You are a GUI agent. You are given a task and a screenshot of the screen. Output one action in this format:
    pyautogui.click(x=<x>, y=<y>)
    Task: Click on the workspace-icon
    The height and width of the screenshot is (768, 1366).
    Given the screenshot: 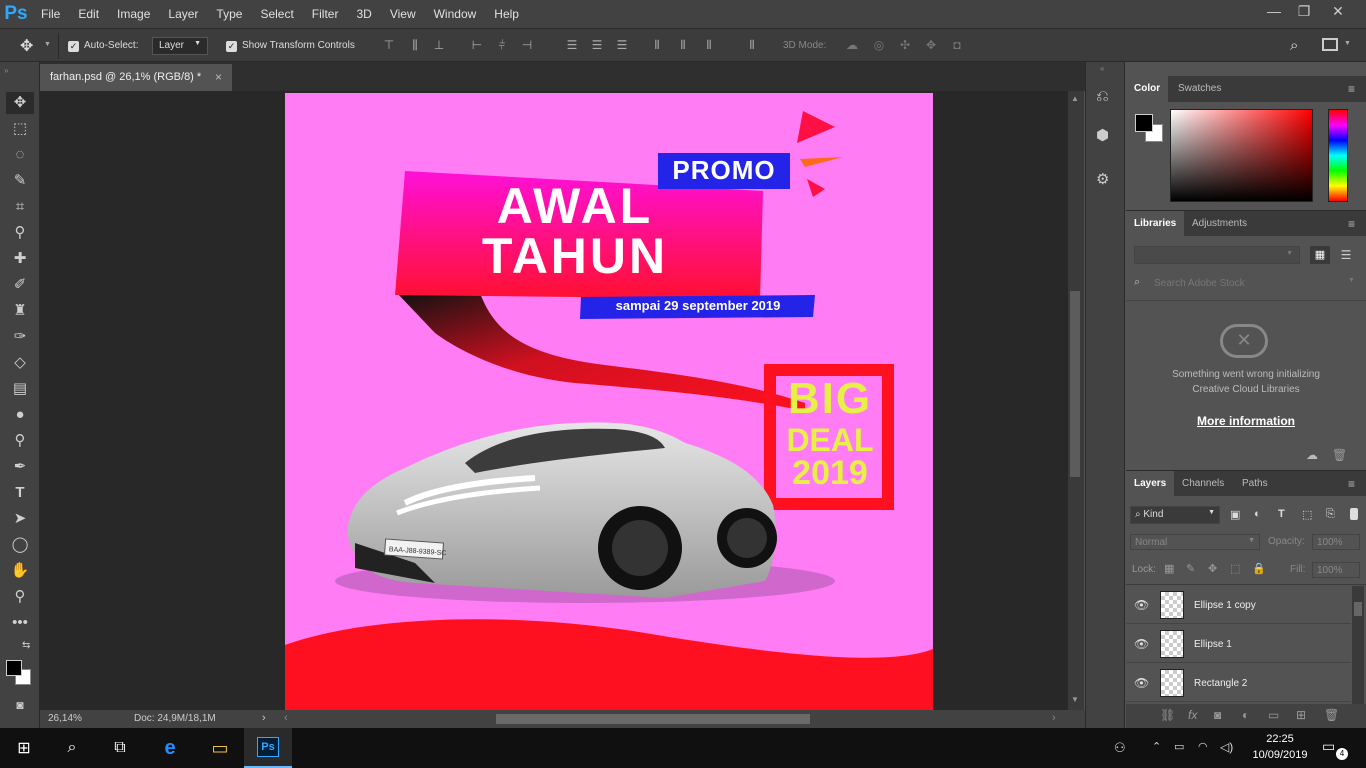 What is the action you would take?
    pyautogui.click(x=1330, y=44)
    